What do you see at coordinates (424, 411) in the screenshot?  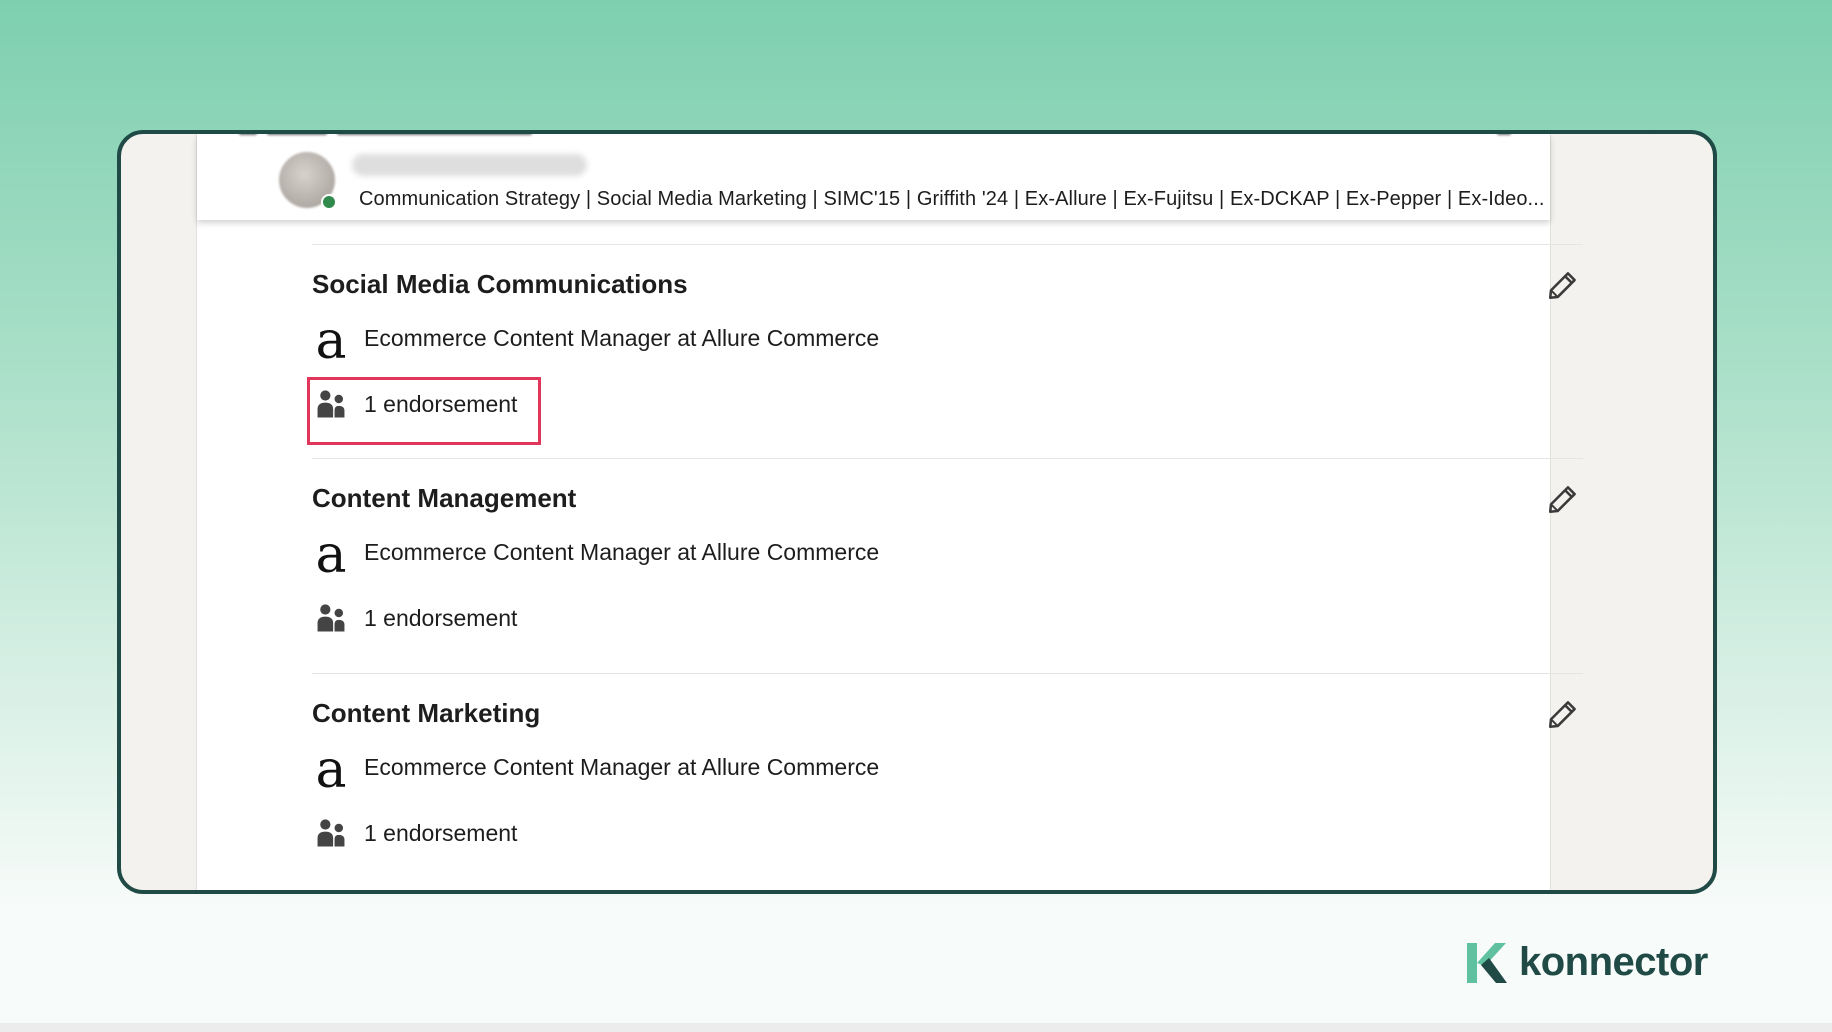 I see `highlight-annotation` at bounding box center [424, 411].